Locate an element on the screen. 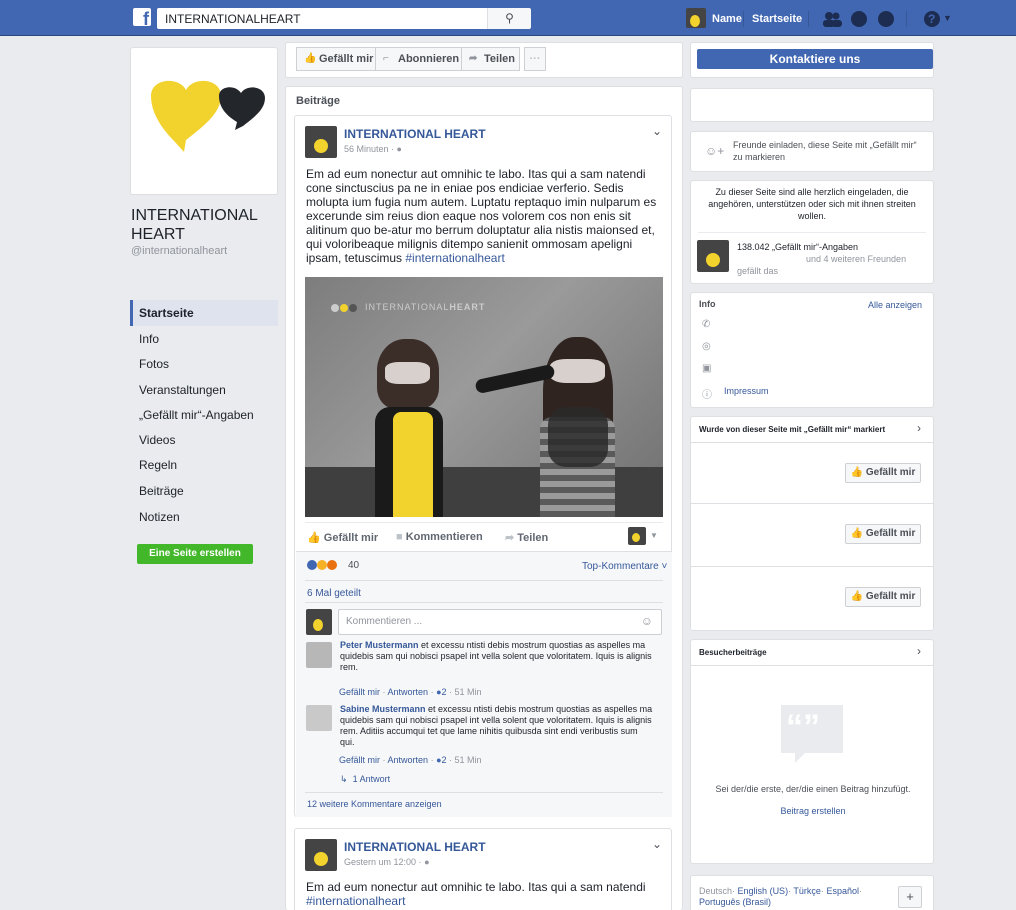 The width and height of the screenshot is (1016, 910). impressum-link: Impressum is located at coordinates (746, 391).